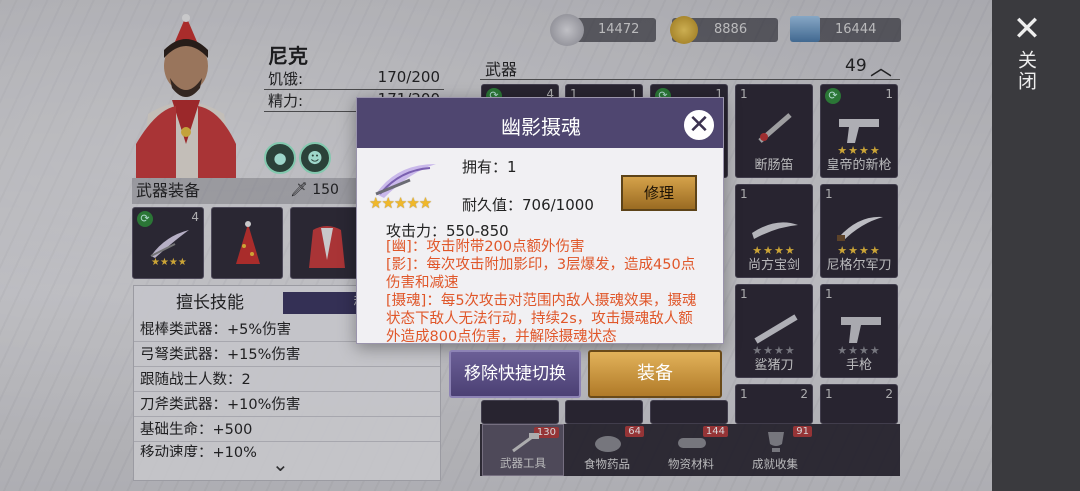  I want to click on repair-button: 修理, so click(659, 193).